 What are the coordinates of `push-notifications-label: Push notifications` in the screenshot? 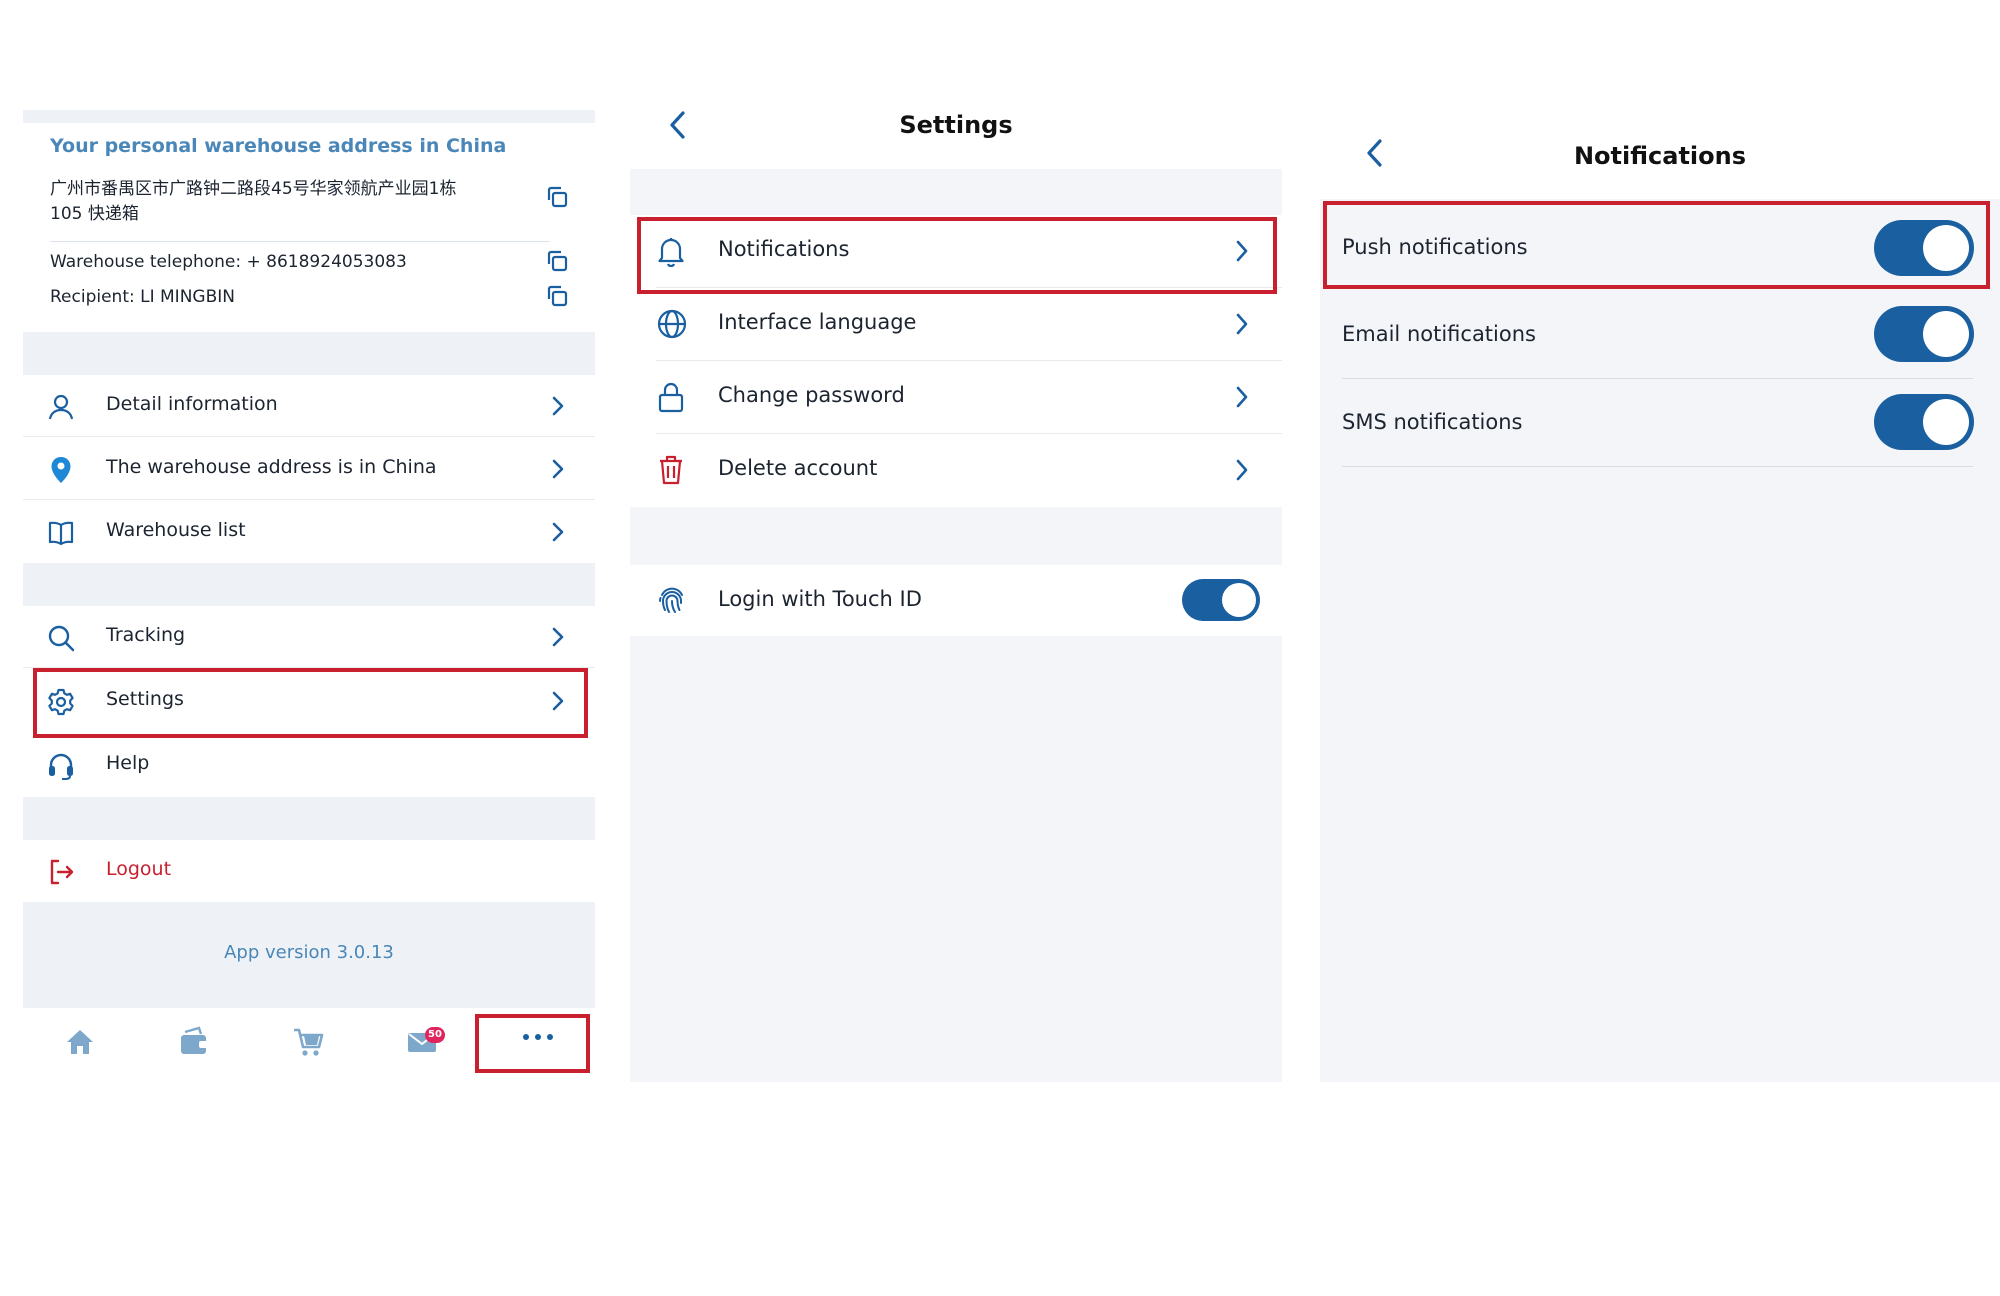 It's located at (1435, 247).